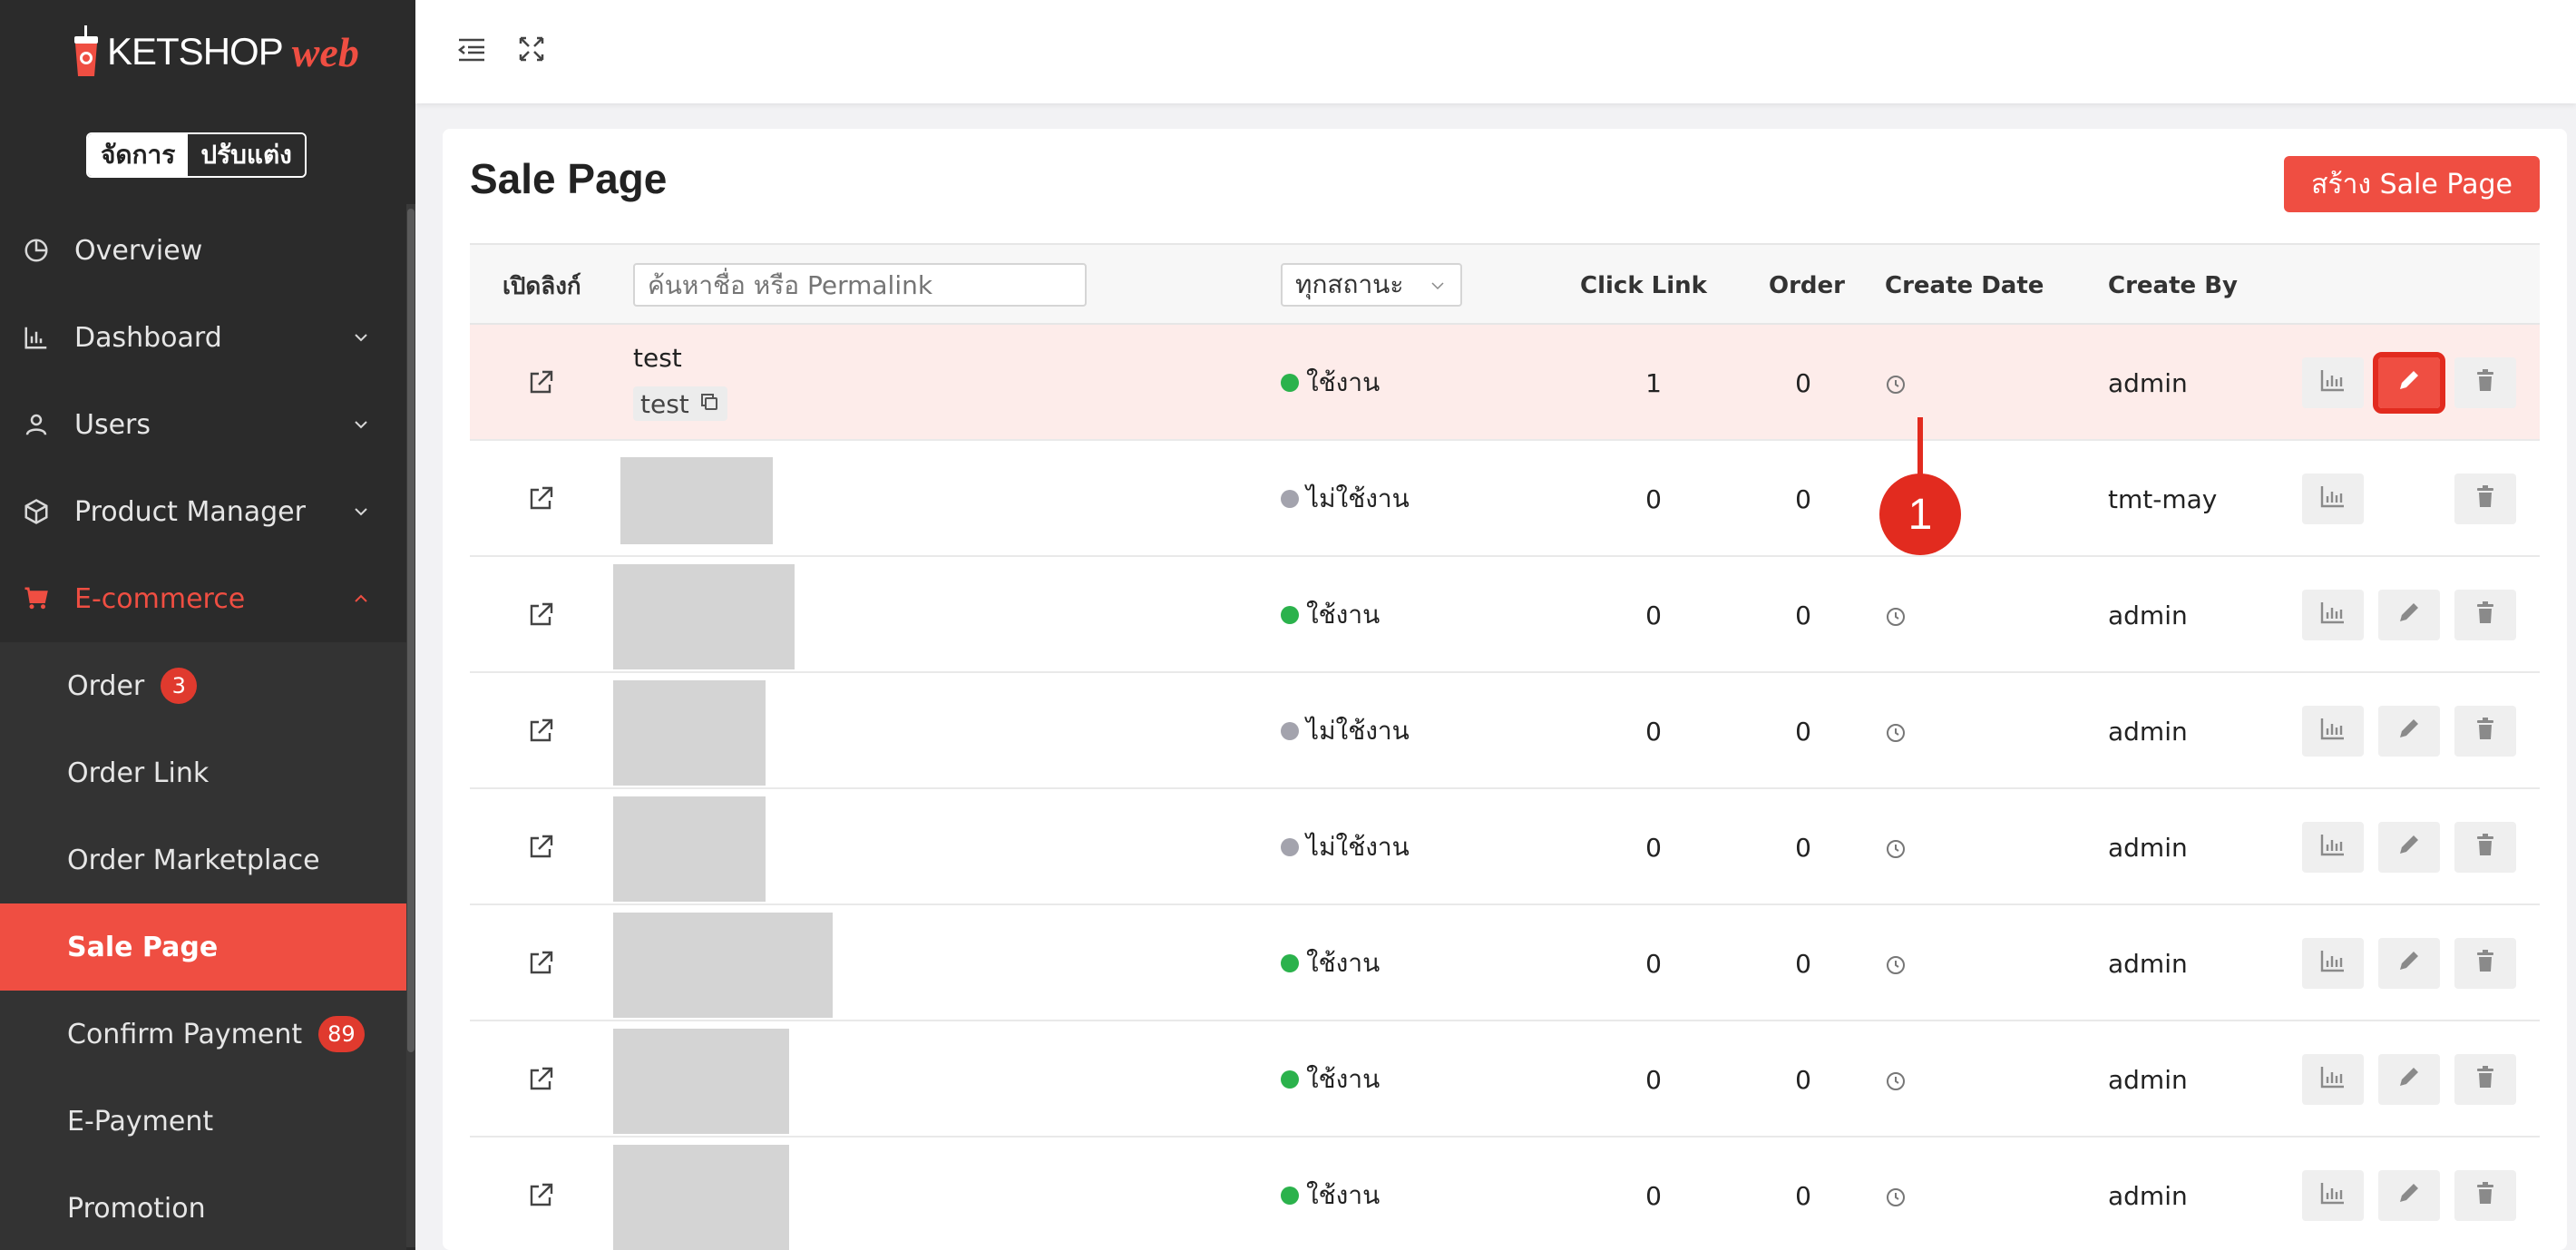 The image size is (2576, 1250). What do you see at coordinates (709, 404) in the screenshot?
I see `copy-icon` at bounding box center [709, 404].